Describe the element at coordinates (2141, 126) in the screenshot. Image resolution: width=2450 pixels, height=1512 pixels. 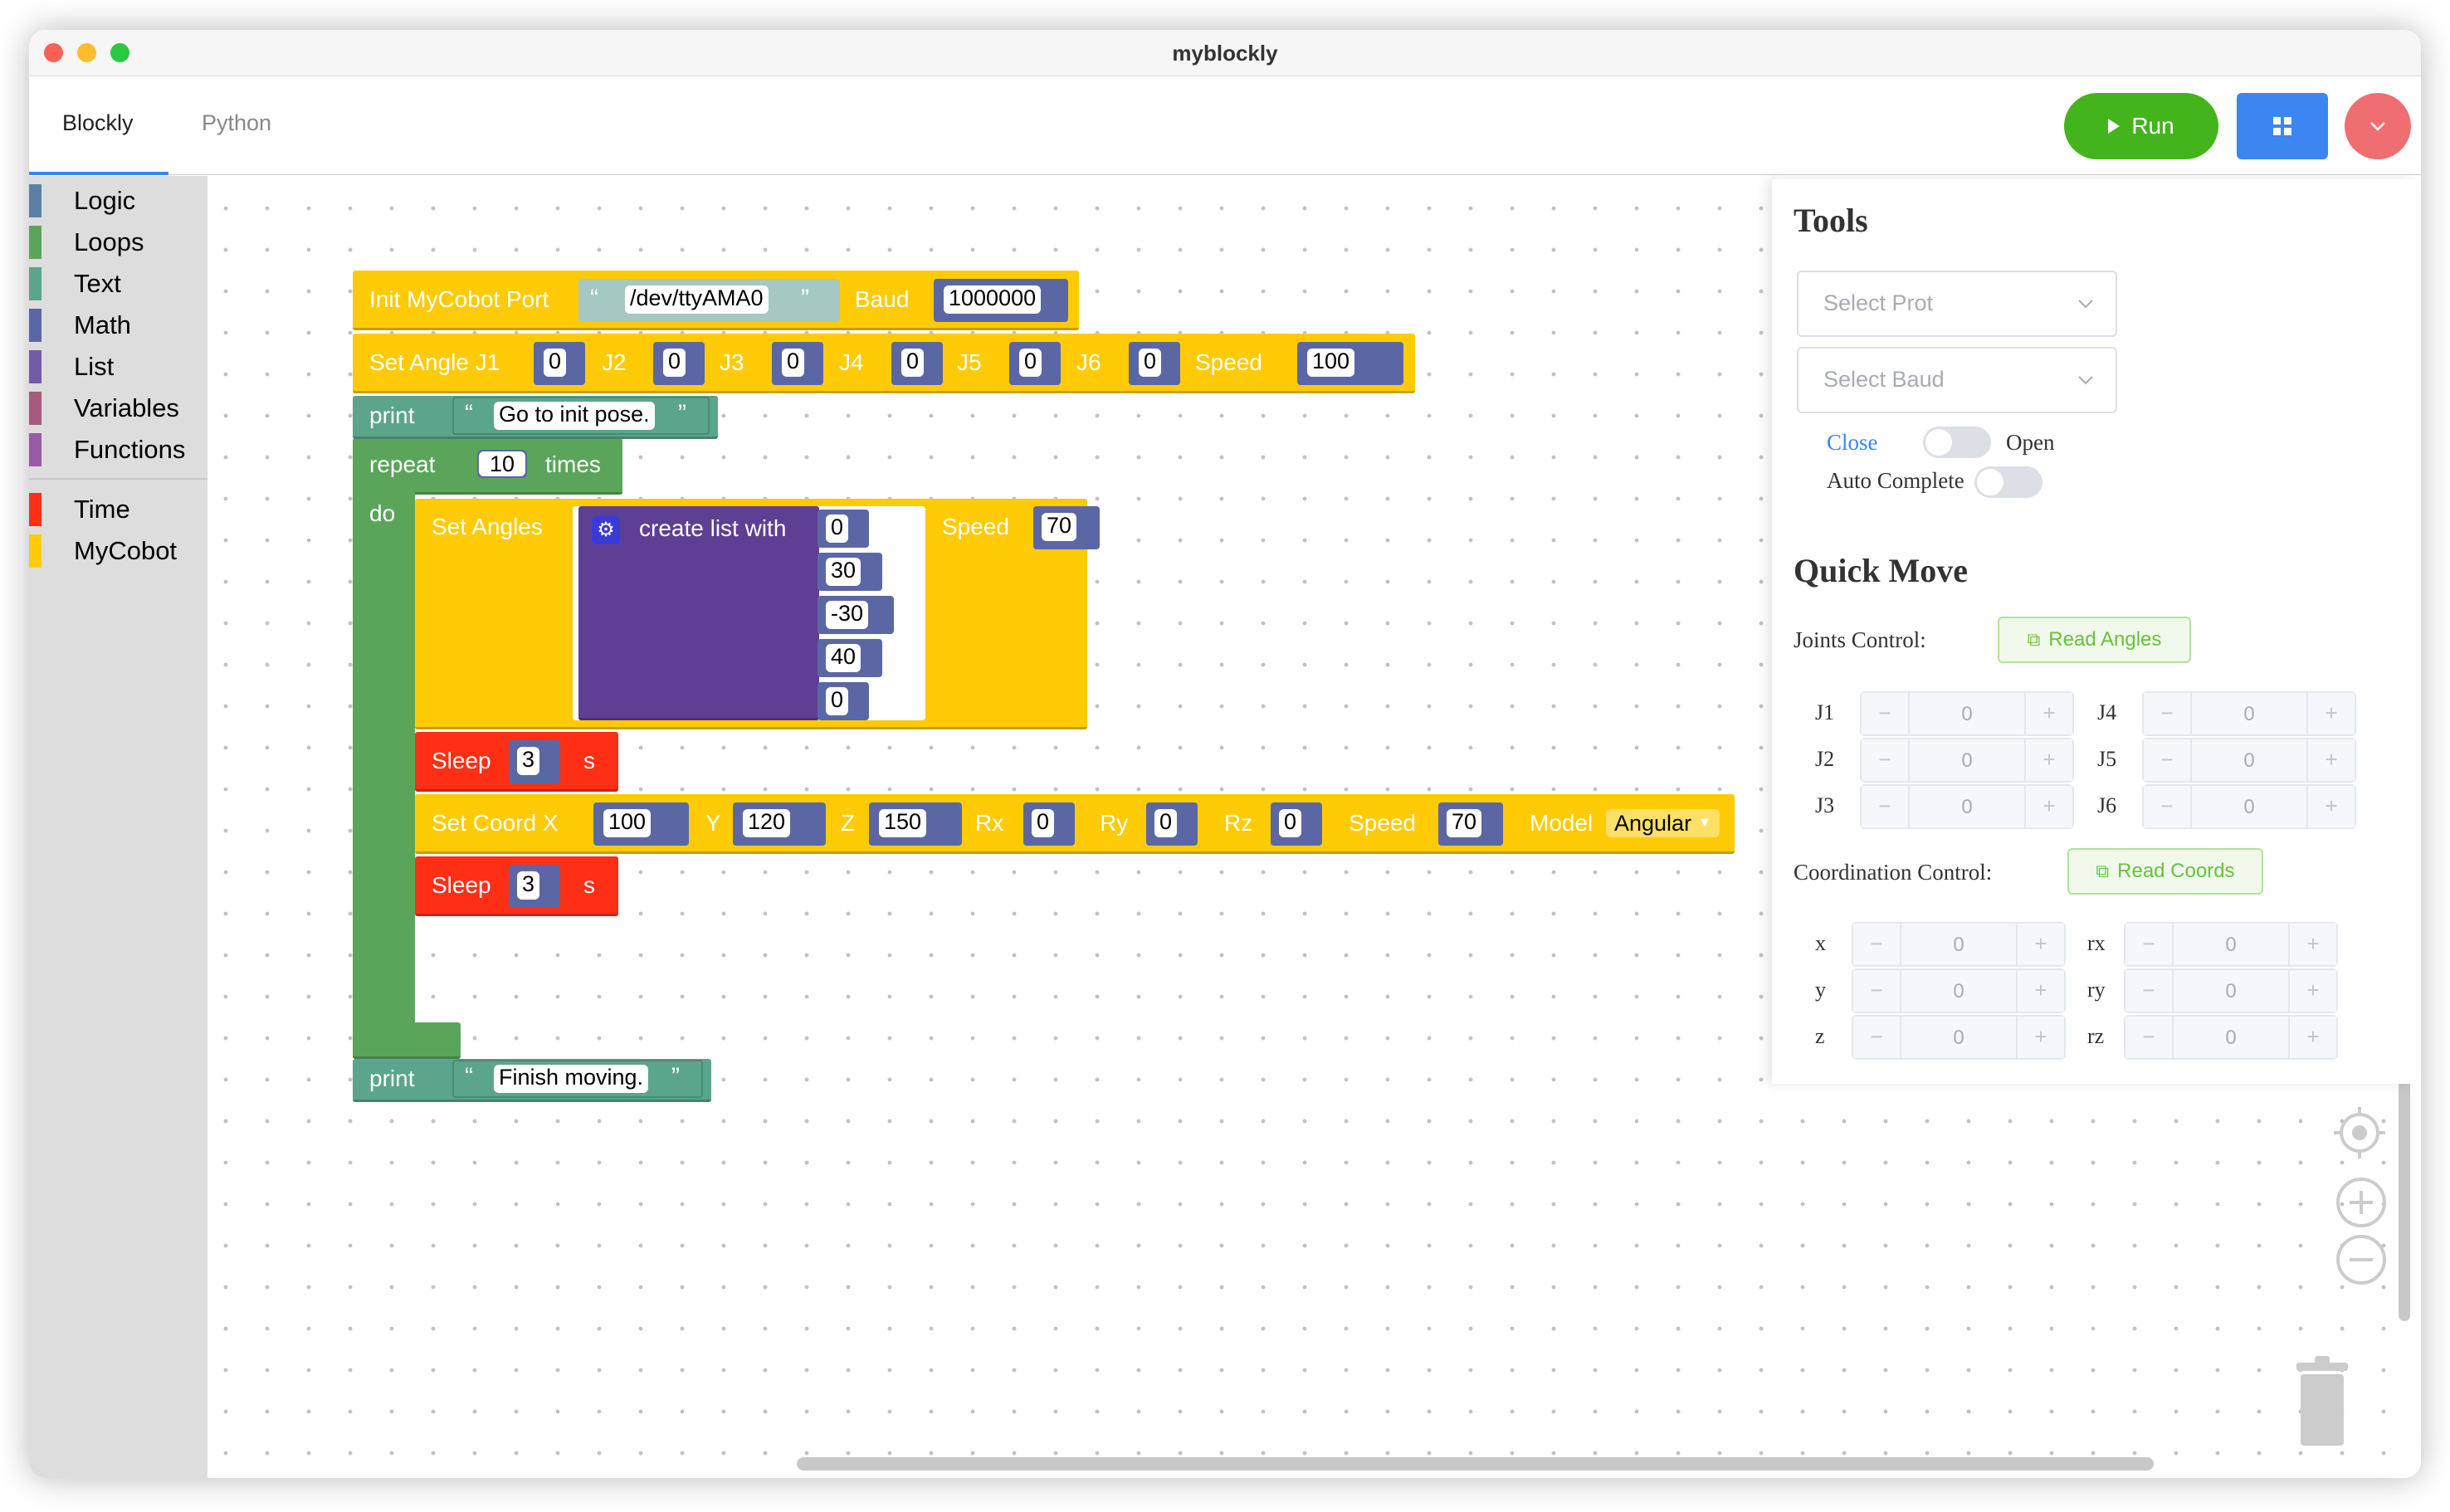
I see `run-button: Run` at that location.